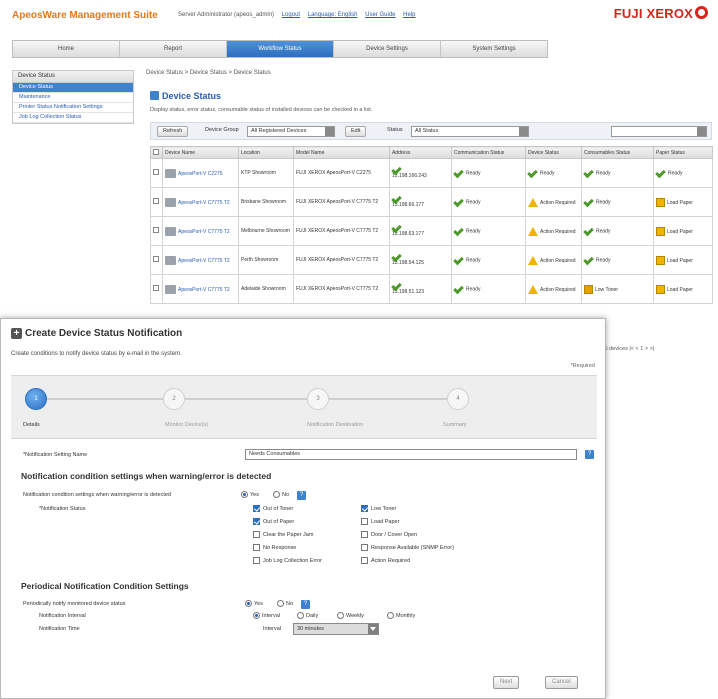 This screenshot has width=718, height=699. Describe the element at coordinates (506, 682) in the screenshot. I see `next-button: Next` at that location.